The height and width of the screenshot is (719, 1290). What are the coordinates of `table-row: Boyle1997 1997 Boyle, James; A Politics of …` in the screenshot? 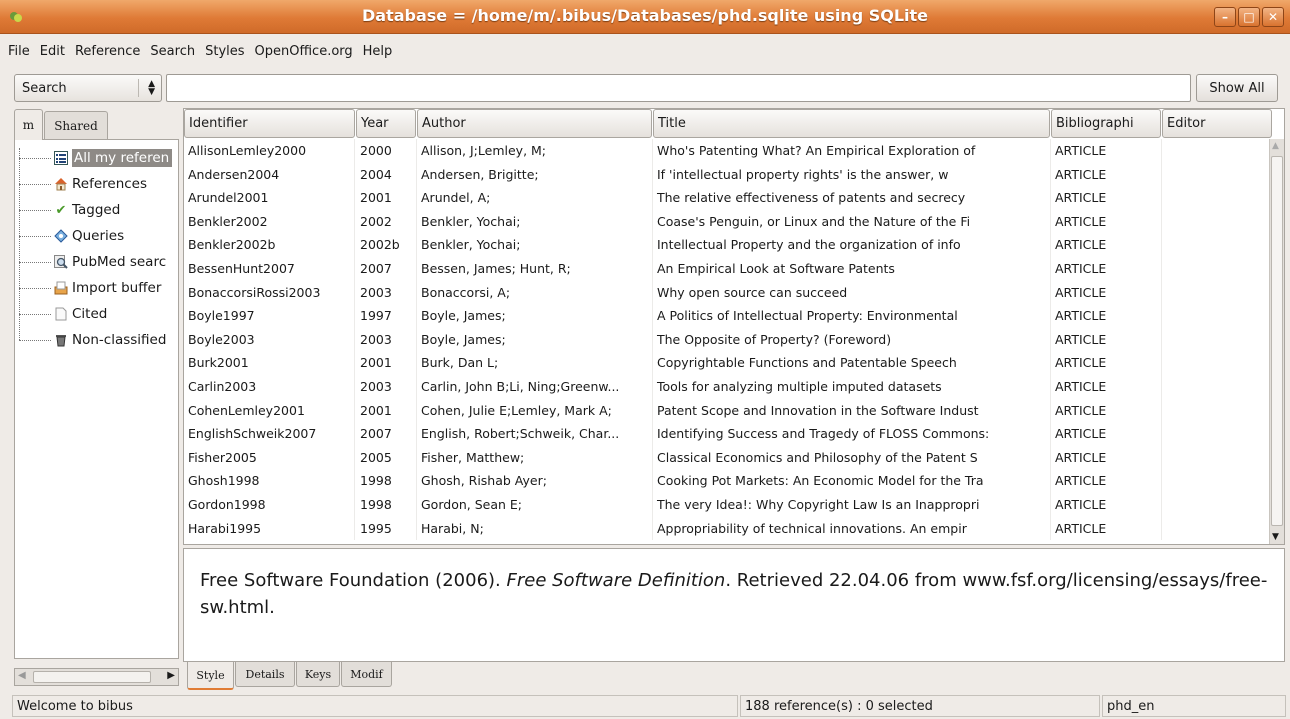 It's located at (727, 316).